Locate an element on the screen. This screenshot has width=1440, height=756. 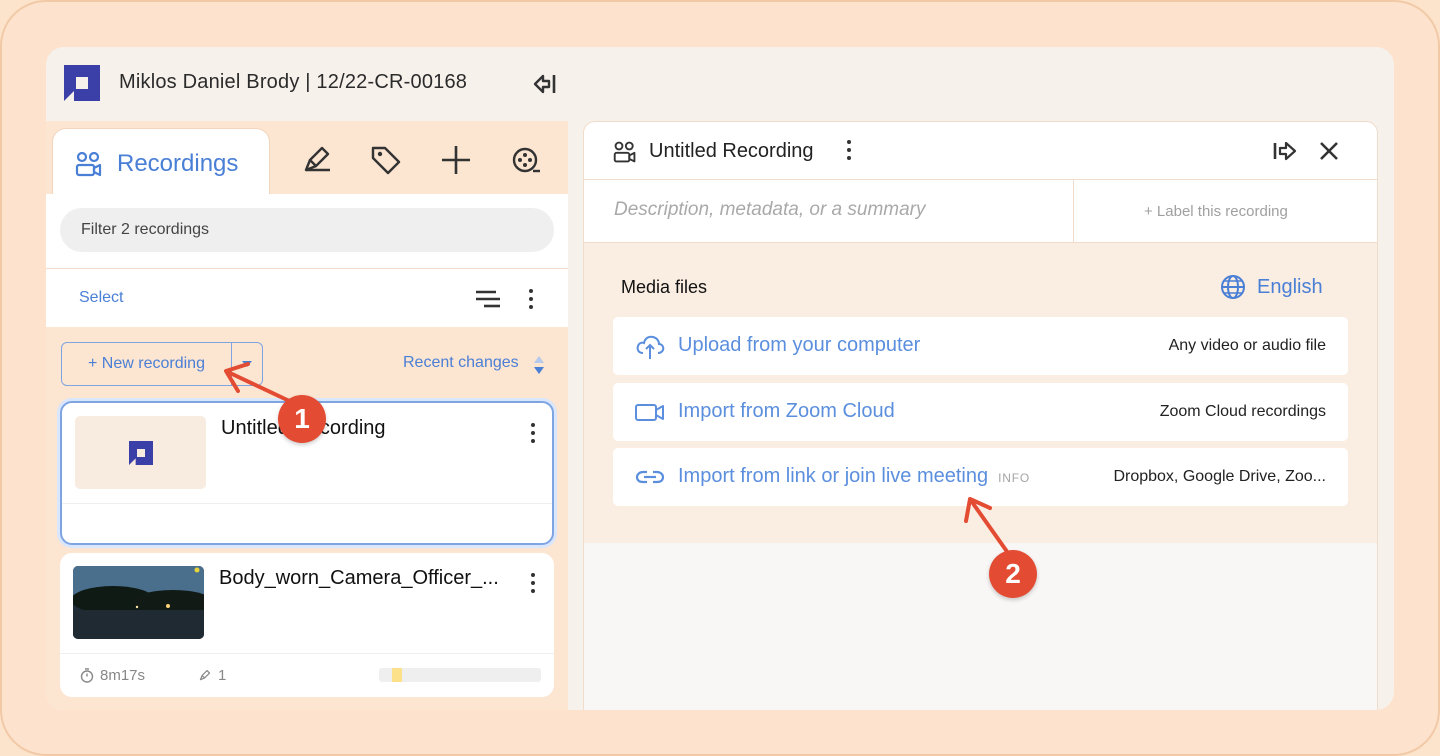
recording-card: Body_worn_Camera_Officer_... 8m17s 1 is located at coordinates (307, 625).